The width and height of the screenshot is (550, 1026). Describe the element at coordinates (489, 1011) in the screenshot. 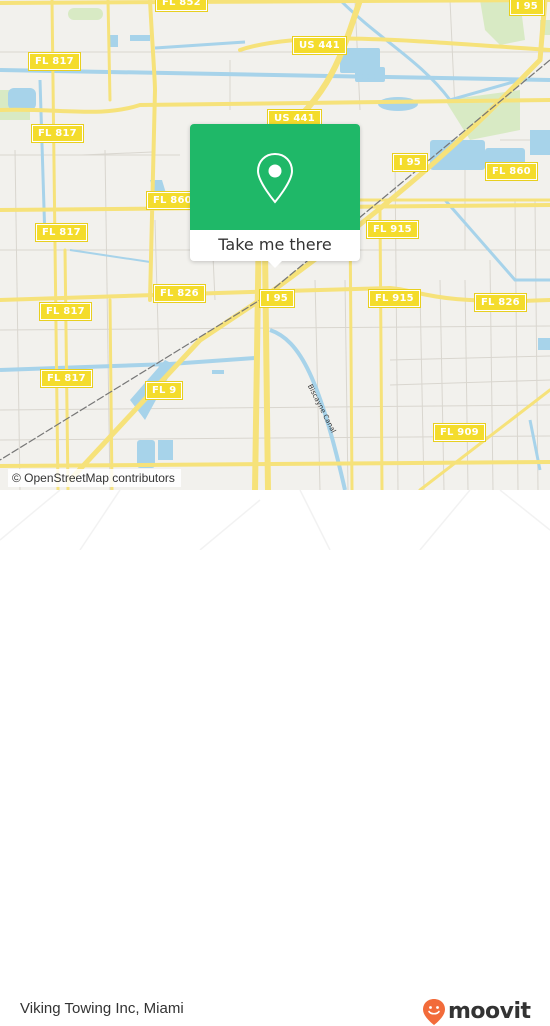

I see `moovit-wordmark: moovit` at that location.